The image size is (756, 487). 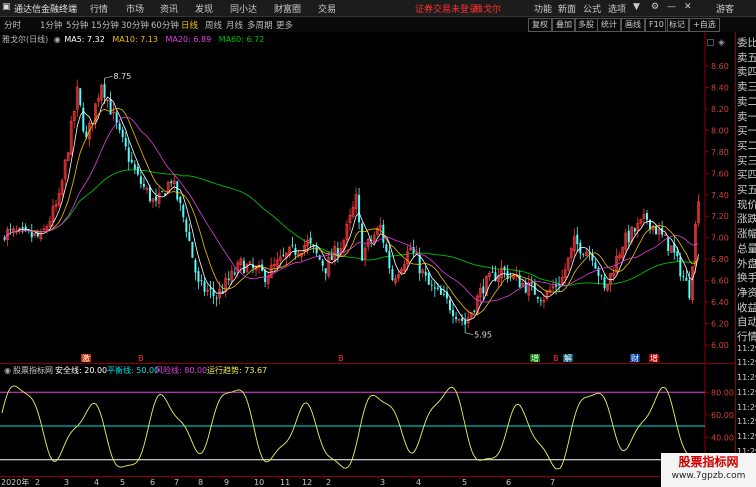 What do you see at coordinates (552, 482) in the screenshot?
I see `month-tick: 7` at bounding box center [552, 482].